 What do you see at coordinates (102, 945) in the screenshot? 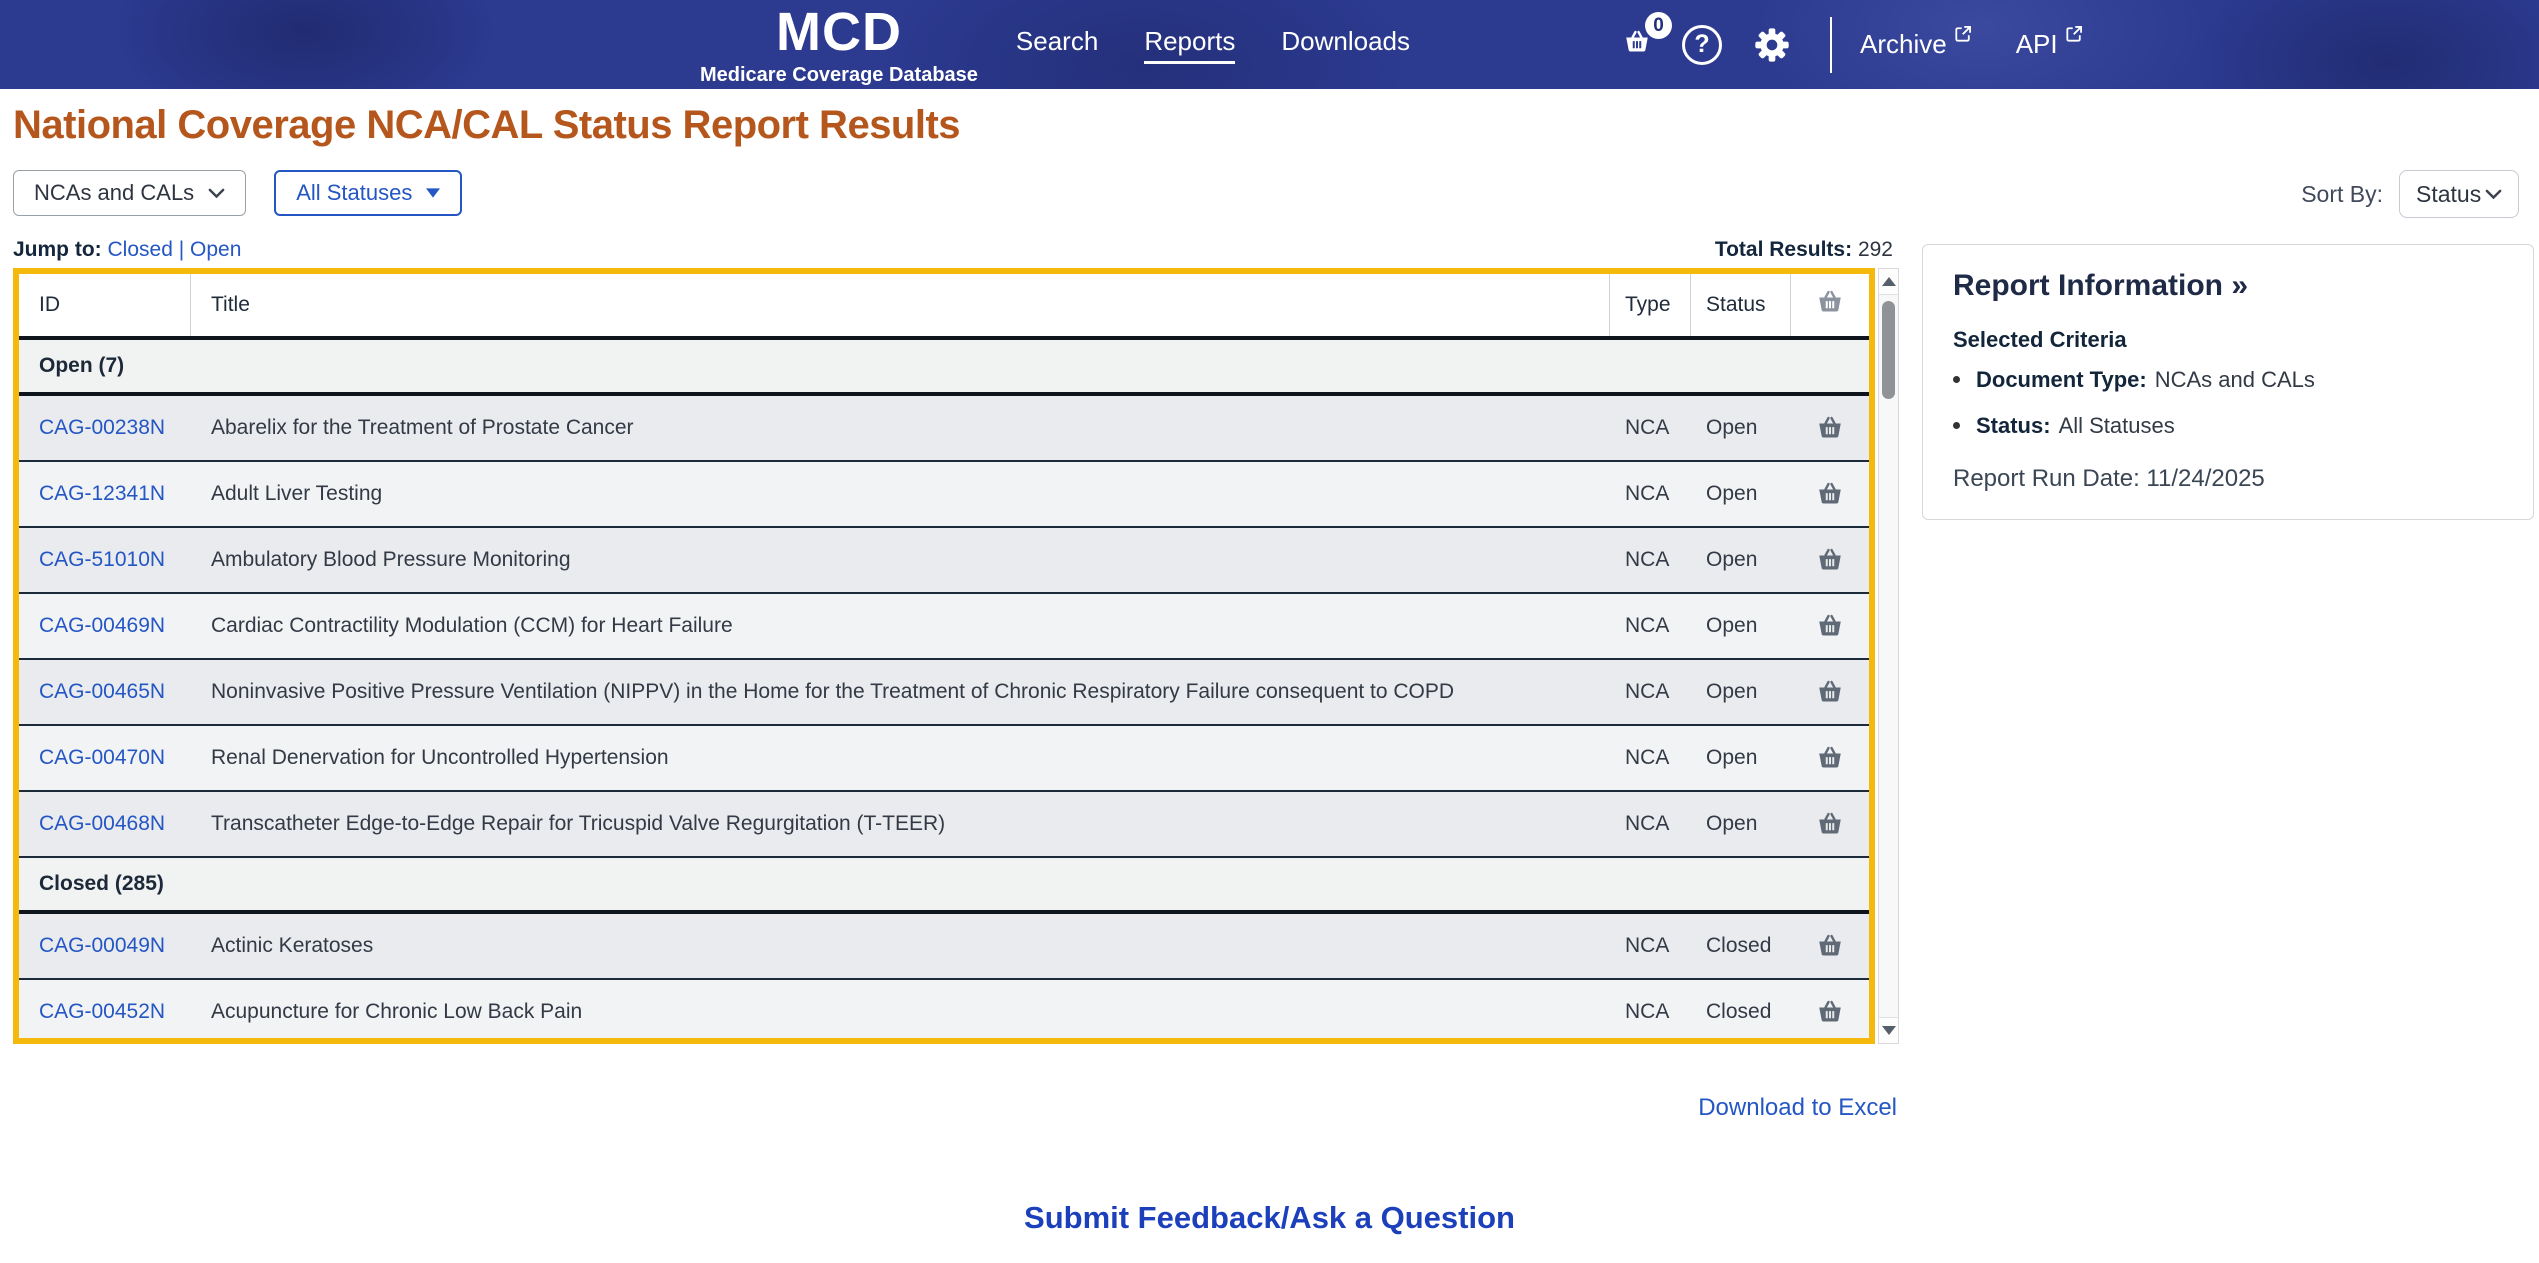
I see `document-id-link: CAG-00049N` at bounding box center [102, 945].